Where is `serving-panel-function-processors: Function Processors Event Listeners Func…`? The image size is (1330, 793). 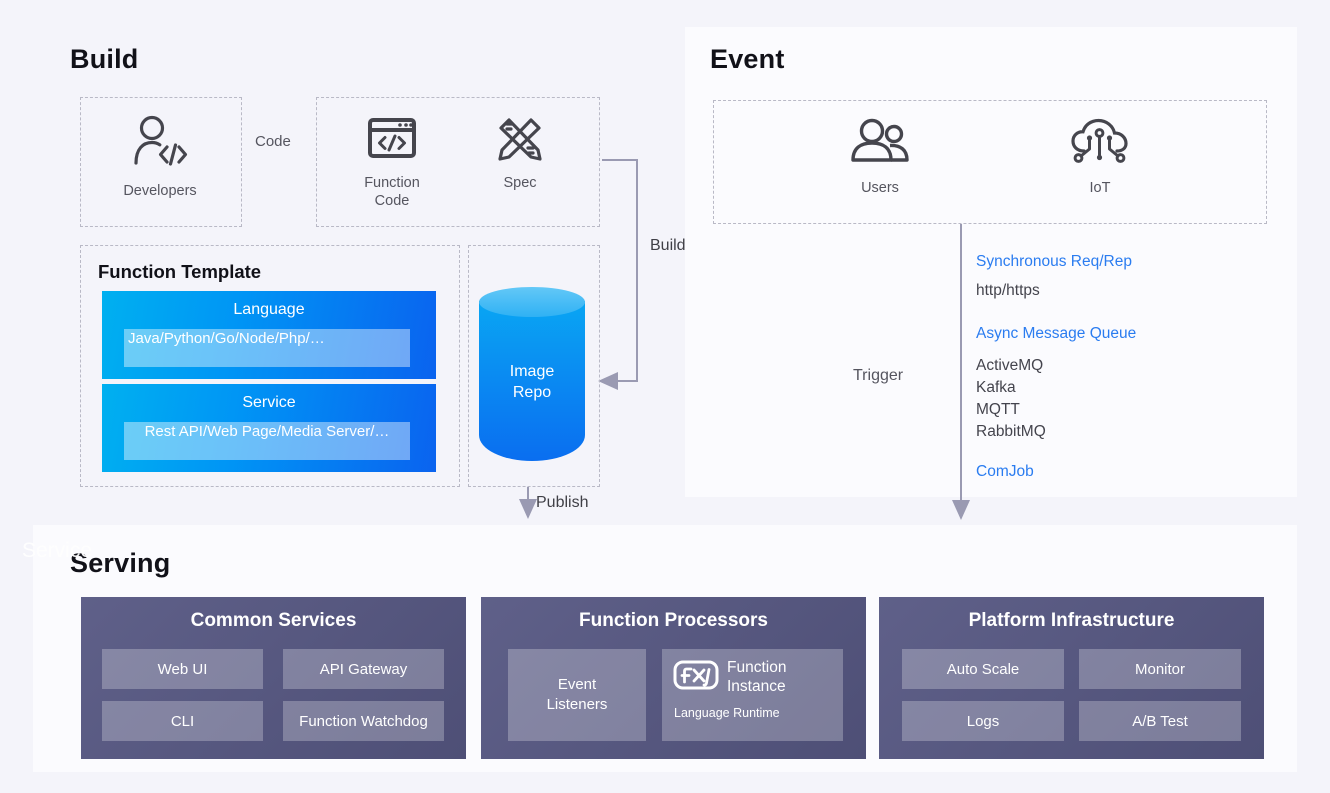
serving-panel-function-processors: Function Processors Event Listeners Func… is located at coordinates (673, 678).